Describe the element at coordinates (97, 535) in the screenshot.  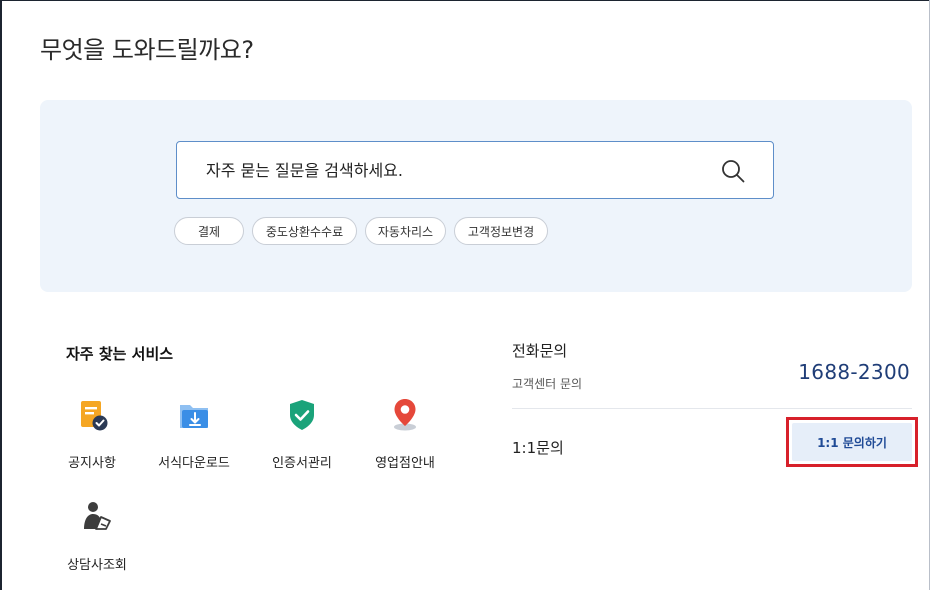
I see `service-counselor-lookup: 상담사조회` at that location.